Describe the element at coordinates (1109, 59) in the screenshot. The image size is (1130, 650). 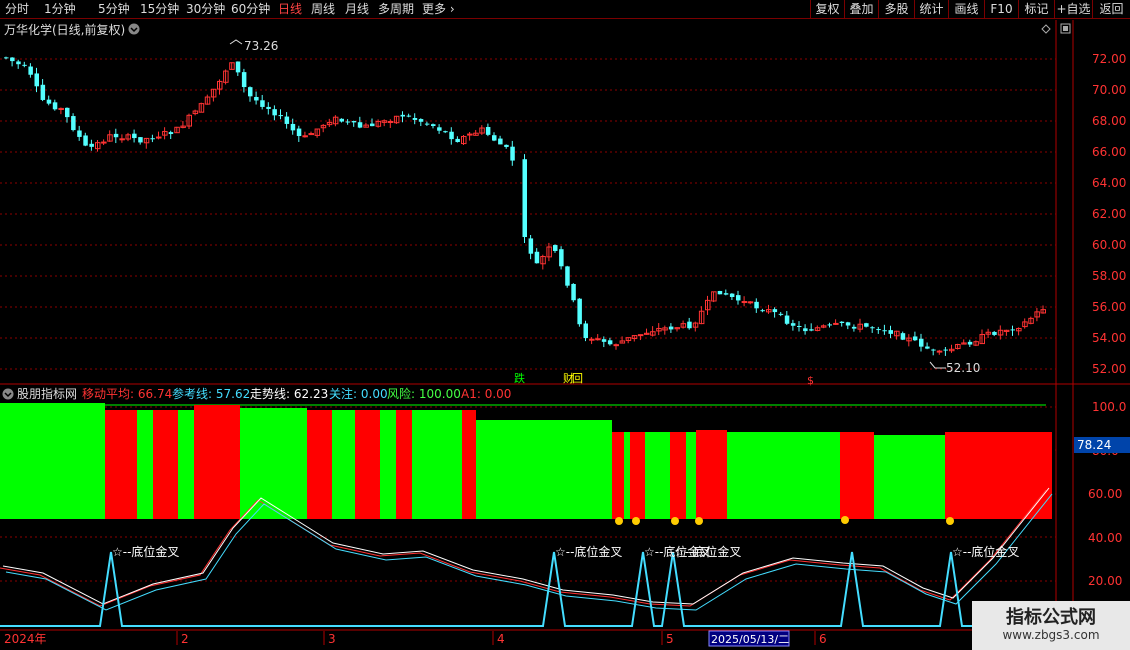
I see `price-tick: 72.00` at that location.